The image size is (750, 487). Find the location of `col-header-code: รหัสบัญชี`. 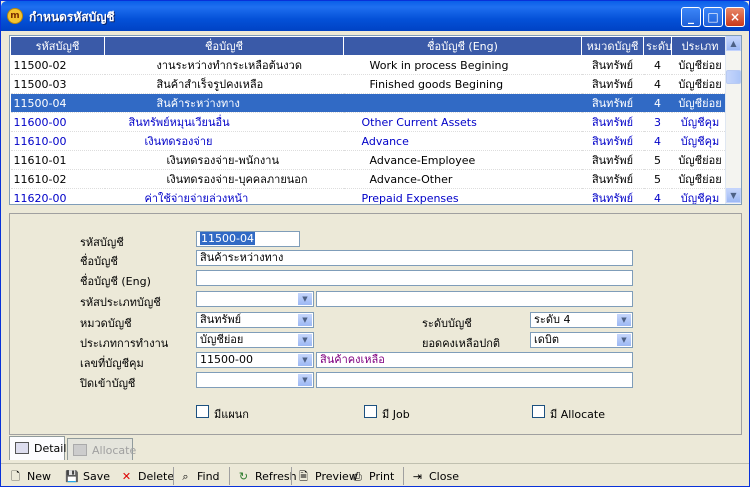

col-header-code: รหัสบัญชี is located at coordinates (57, 46).